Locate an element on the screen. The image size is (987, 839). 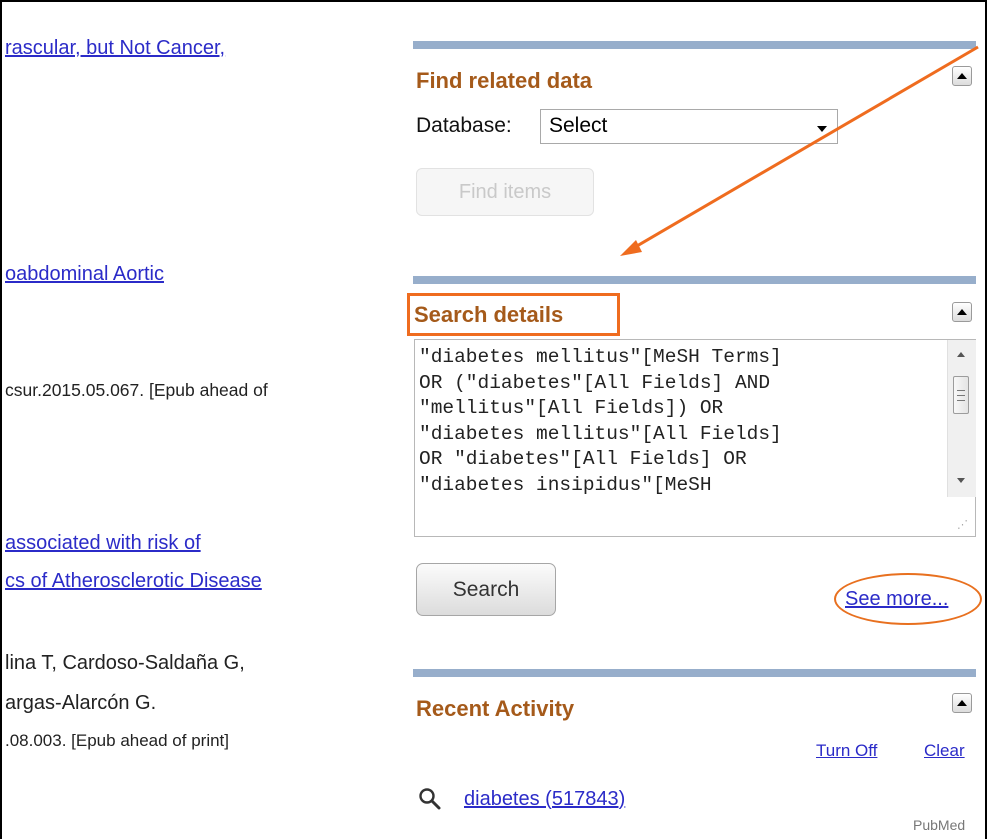
annotation-arrow-icon is located at coordinates (799, 150).